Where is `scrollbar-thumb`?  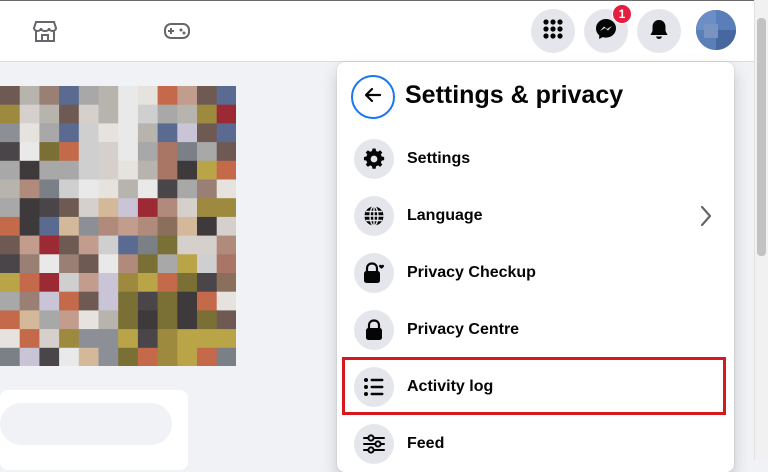
scrollbar-thumb is located at coordinates (761, 137).